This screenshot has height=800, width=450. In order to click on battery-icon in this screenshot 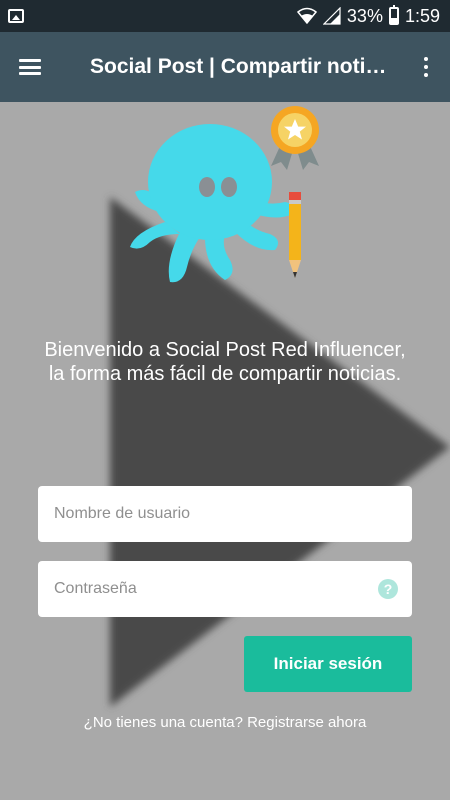, I will do `click(393, 15)`.